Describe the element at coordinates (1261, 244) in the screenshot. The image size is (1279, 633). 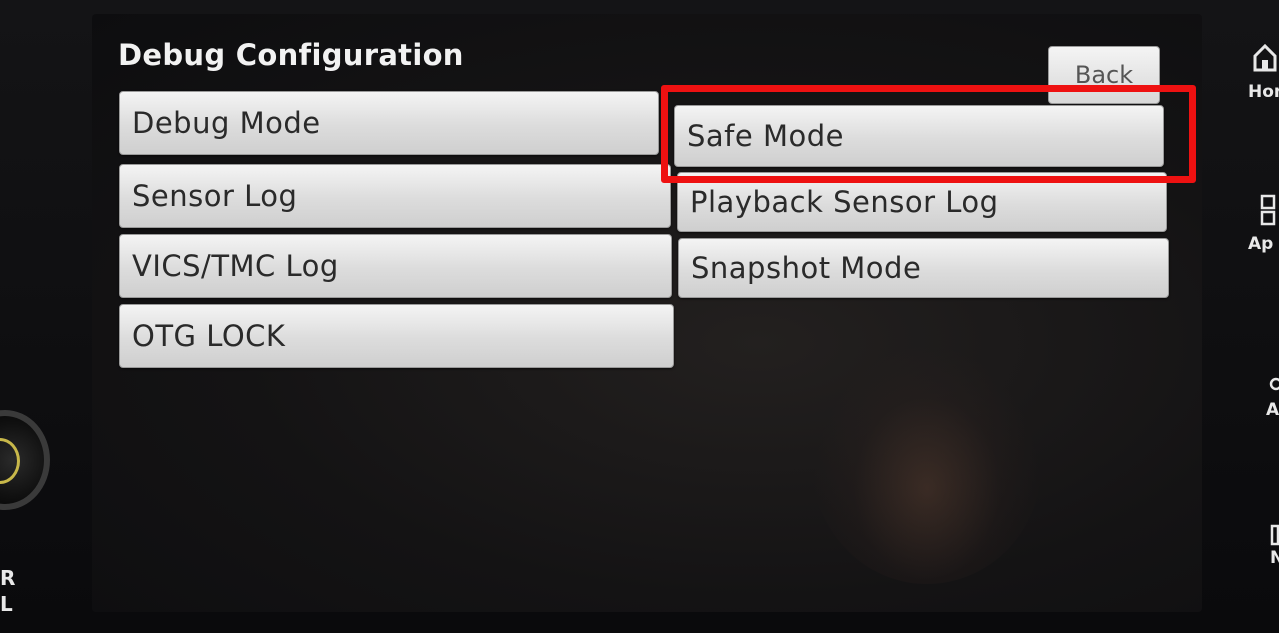
I see `apps-label: Ap` at that location.